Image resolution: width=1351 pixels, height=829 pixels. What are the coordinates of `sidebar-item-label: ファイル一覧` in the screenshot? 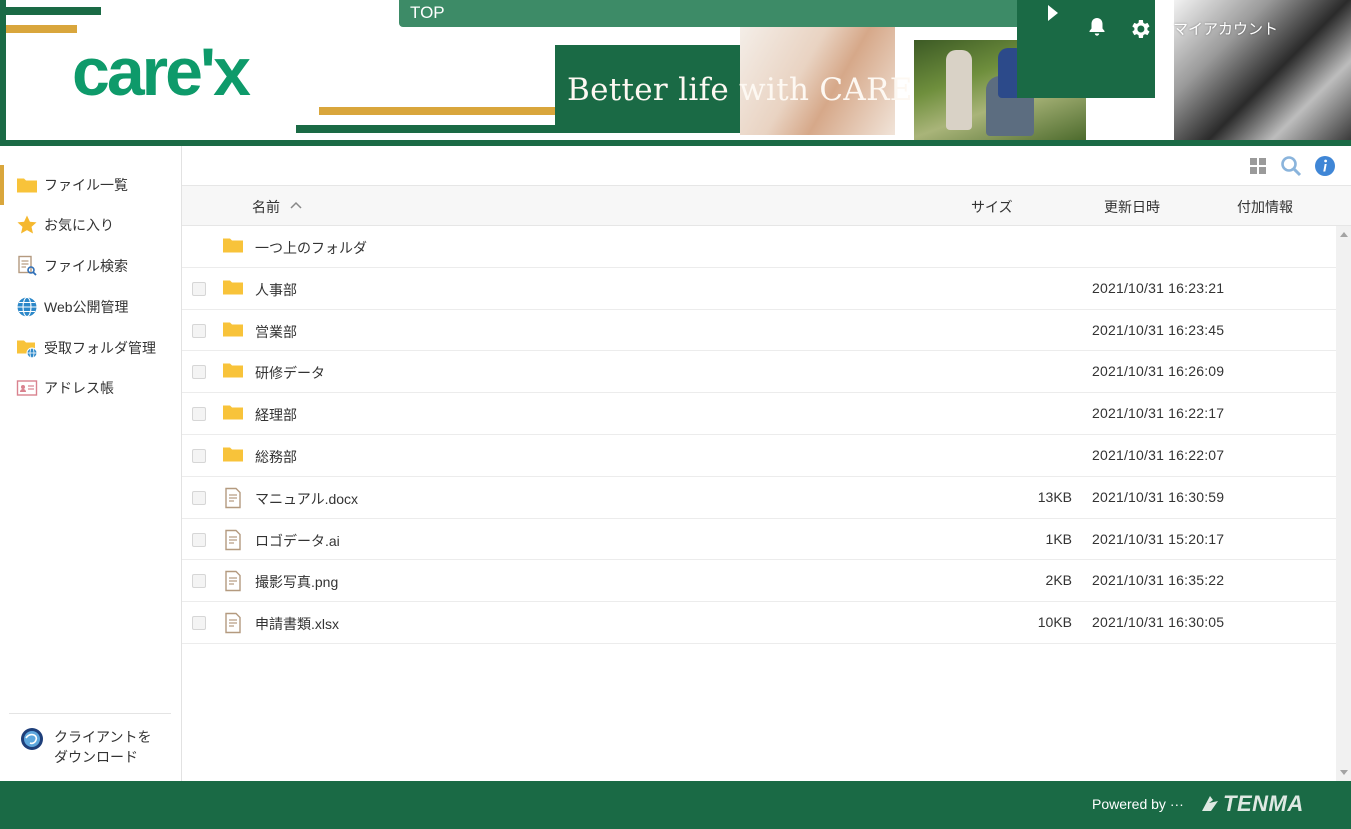 It's located at (86, 185).